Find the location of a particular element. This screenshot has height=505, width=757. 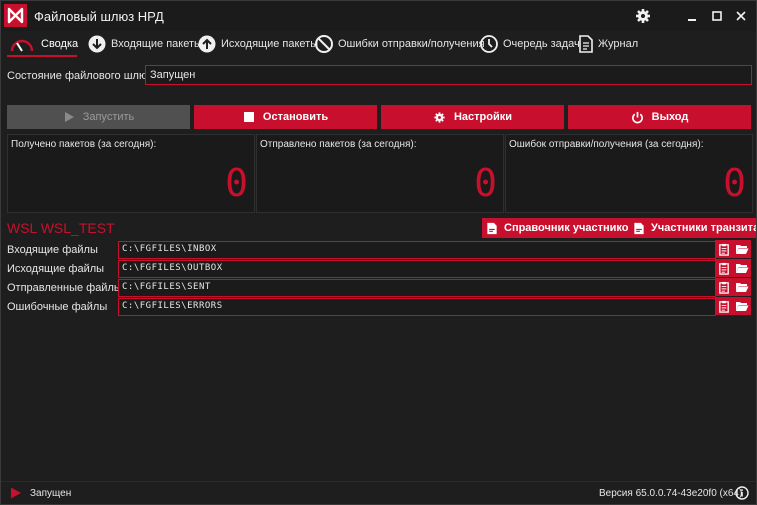

active-tab-indicator is located at coordinates (42, 56).